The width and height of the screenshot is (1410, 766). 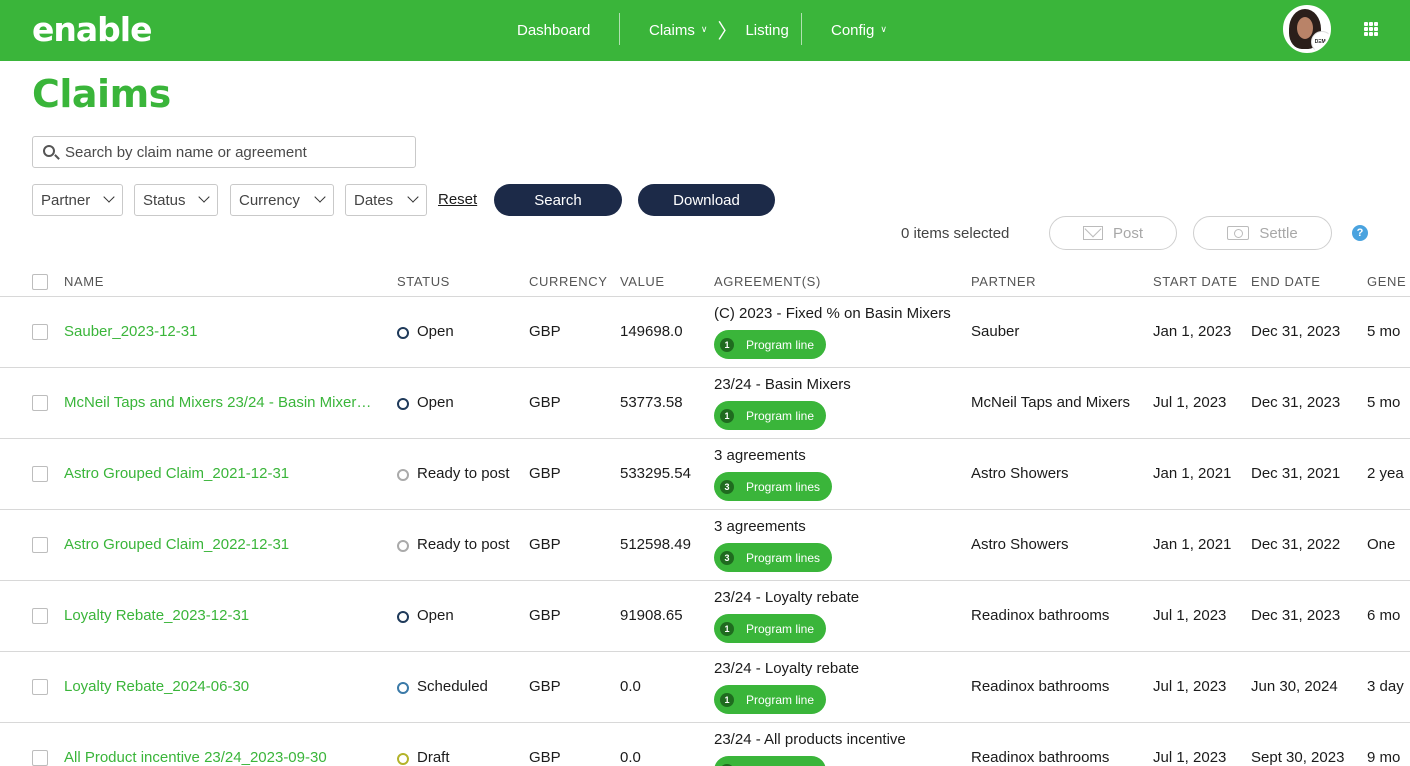 I want to click on nav-config-label: Config, so click(x=853, y=30).